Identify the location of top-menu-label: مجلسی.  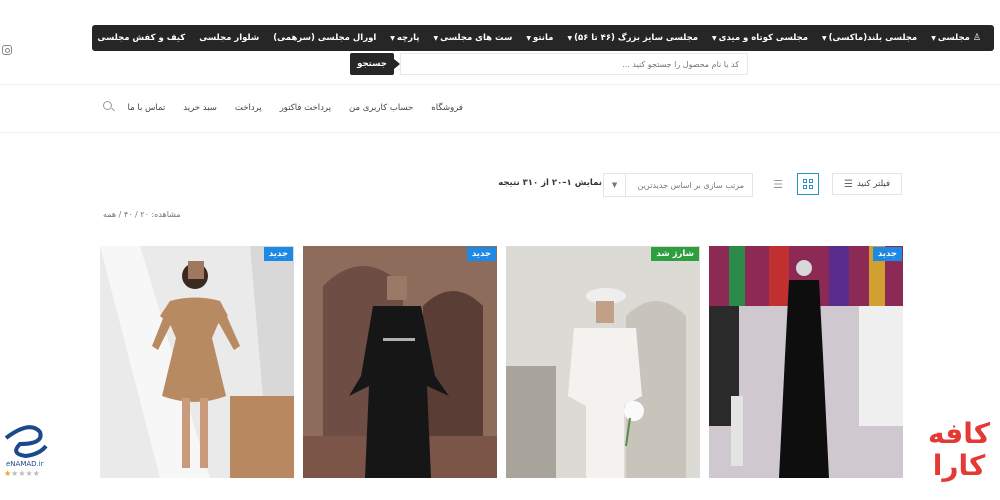
(953, 38).